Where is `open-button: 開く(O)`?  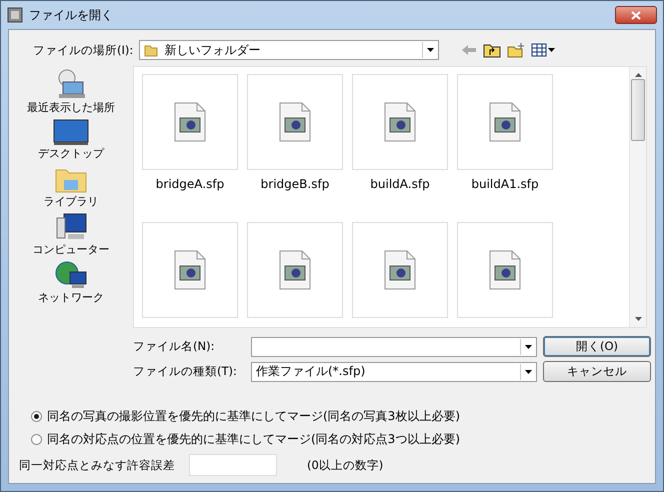
open-button: 開く(O) is located at coordinates (597, 346).